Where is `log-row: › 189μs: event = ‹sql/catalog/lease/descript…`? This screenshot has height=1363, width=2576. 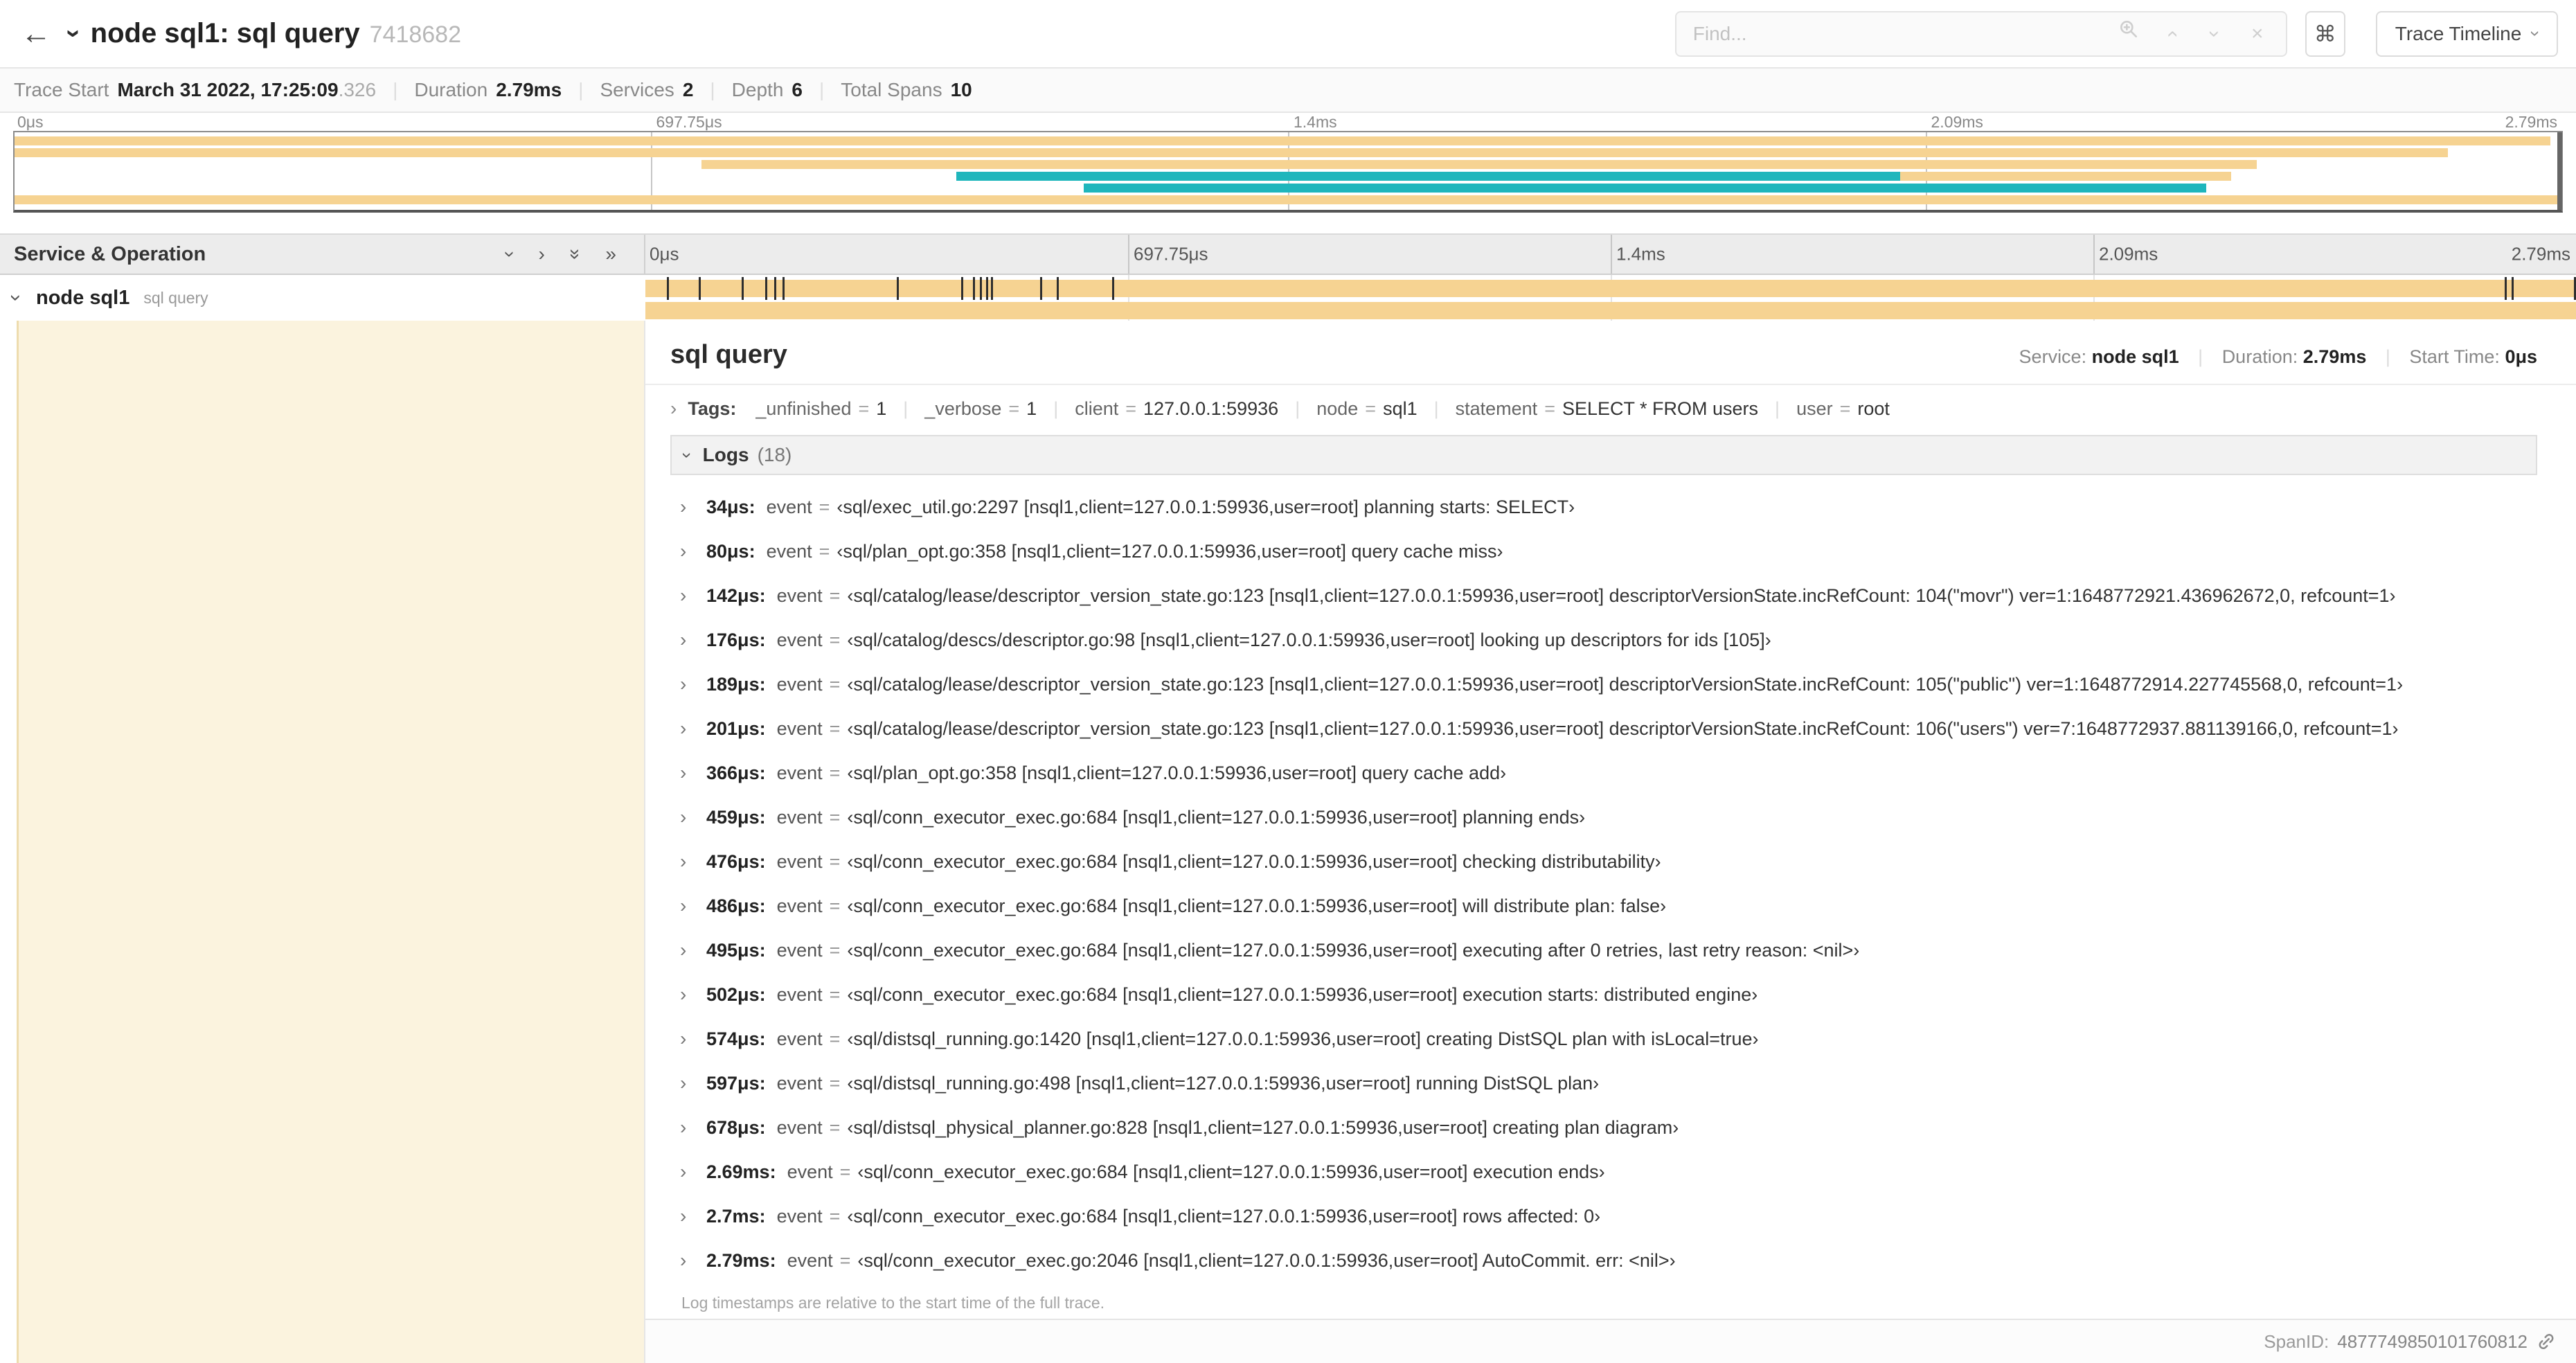 log-row: › 189μs: event = ‹sql/catalog/lease/descript… is located at coordinates (1608, 684).